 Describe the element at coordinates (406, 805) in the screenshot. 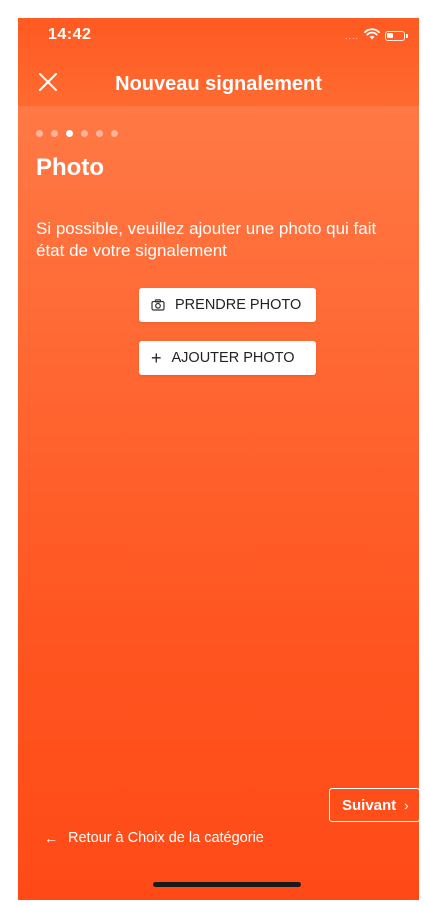

I see `chevron-right-icon: ›` at that location.